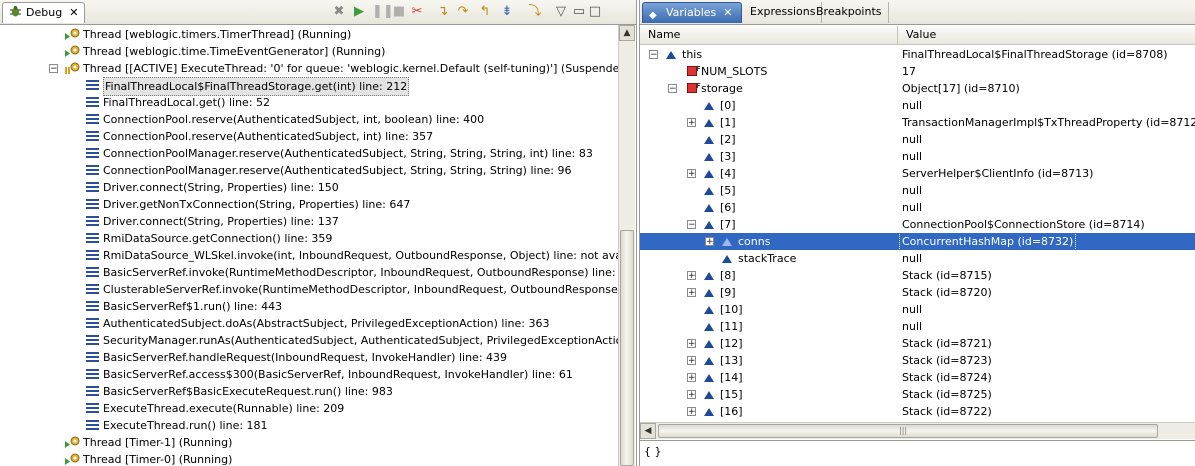 This screenshot has height=466, width=1195. I want to click on variable-row: + [9] Stack (id=8720), so click(917, 292).